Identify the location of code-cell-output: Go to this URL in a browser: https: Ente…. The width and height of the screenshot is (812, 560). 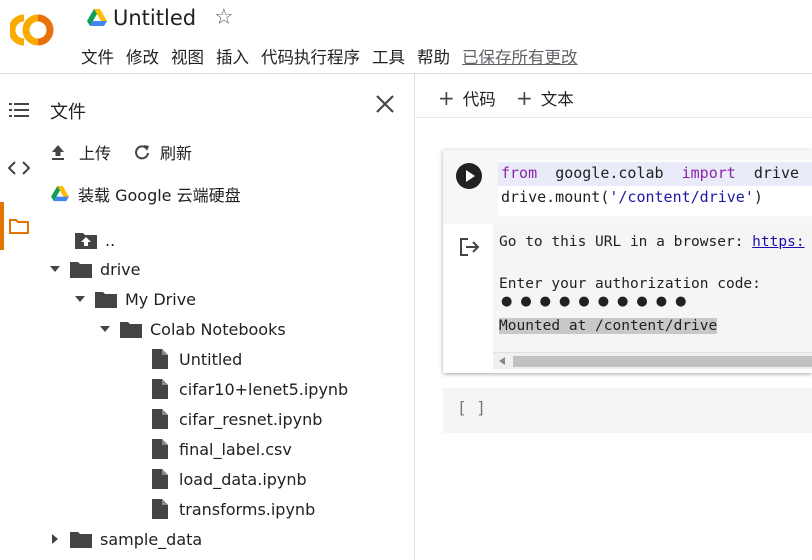
(627, 298).